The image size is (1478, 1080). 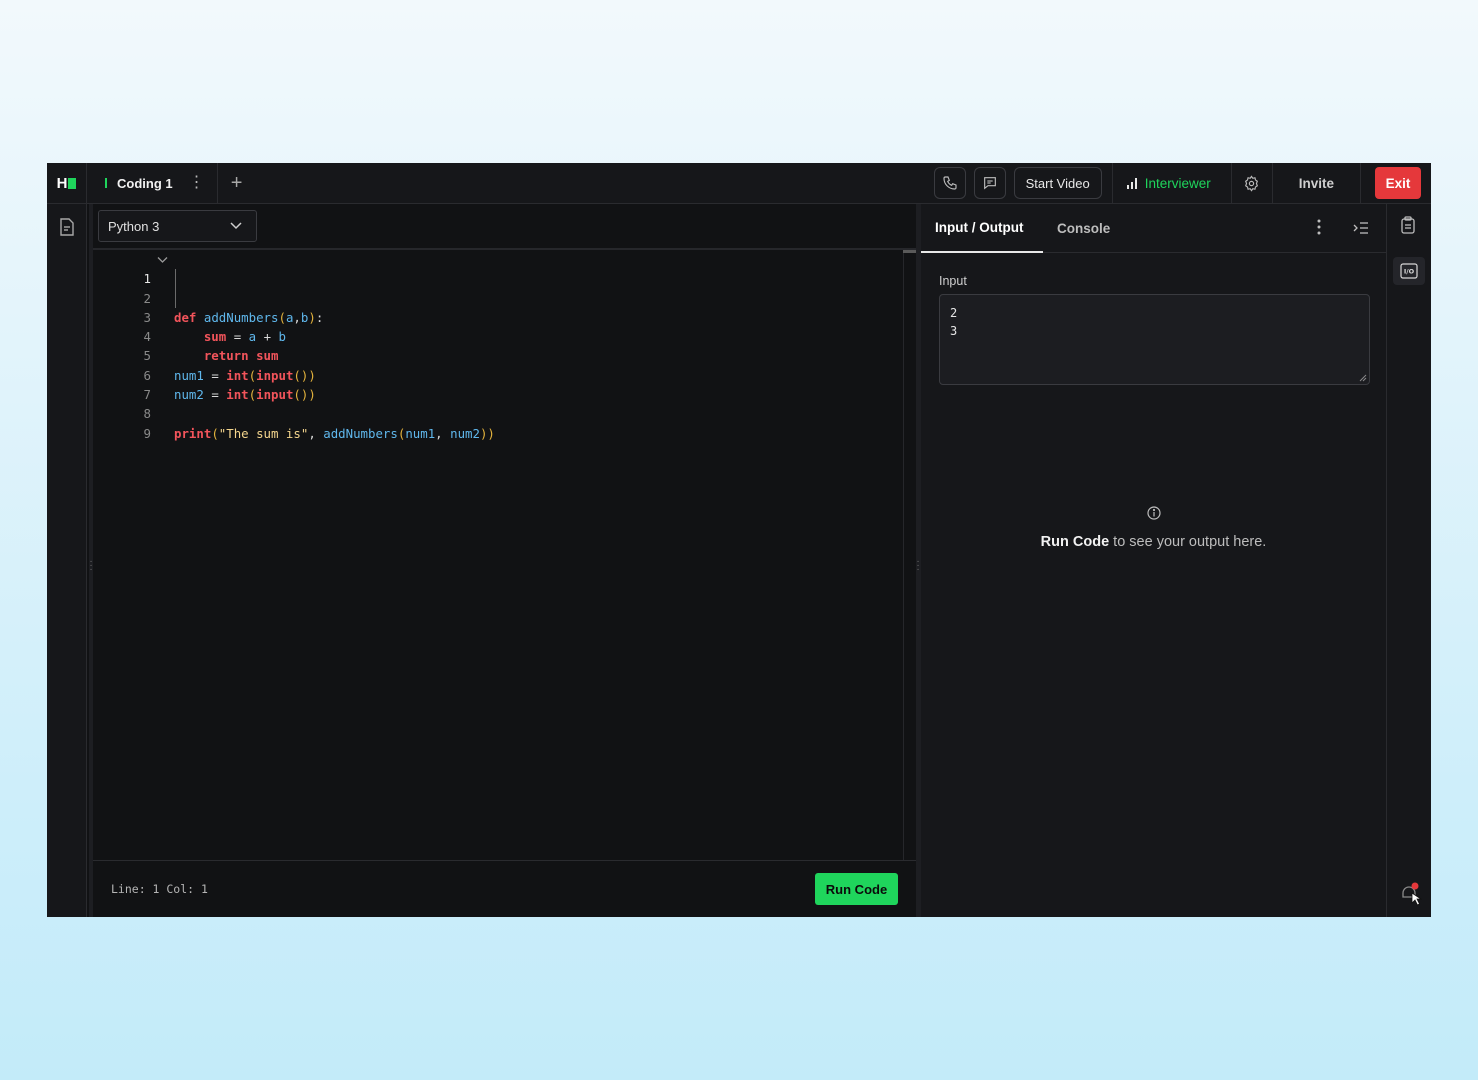 What do you see at coordinates (106, 183) in the screenshot?
I see `tab-active-marker` at bounding box center [106, 183].